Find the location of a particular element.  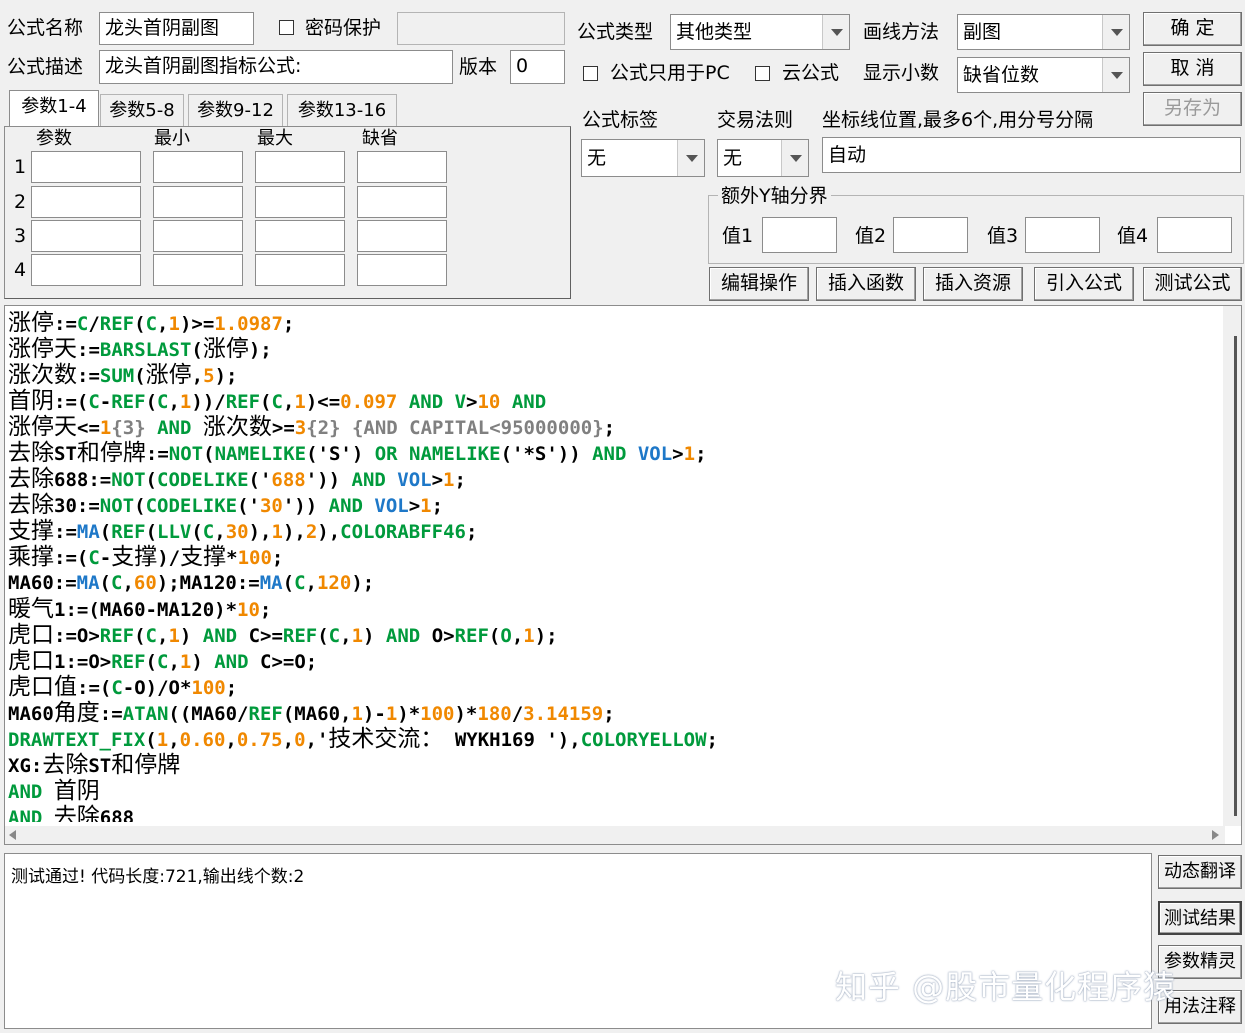

param-1-min-input is located at coordinates (198, 167).